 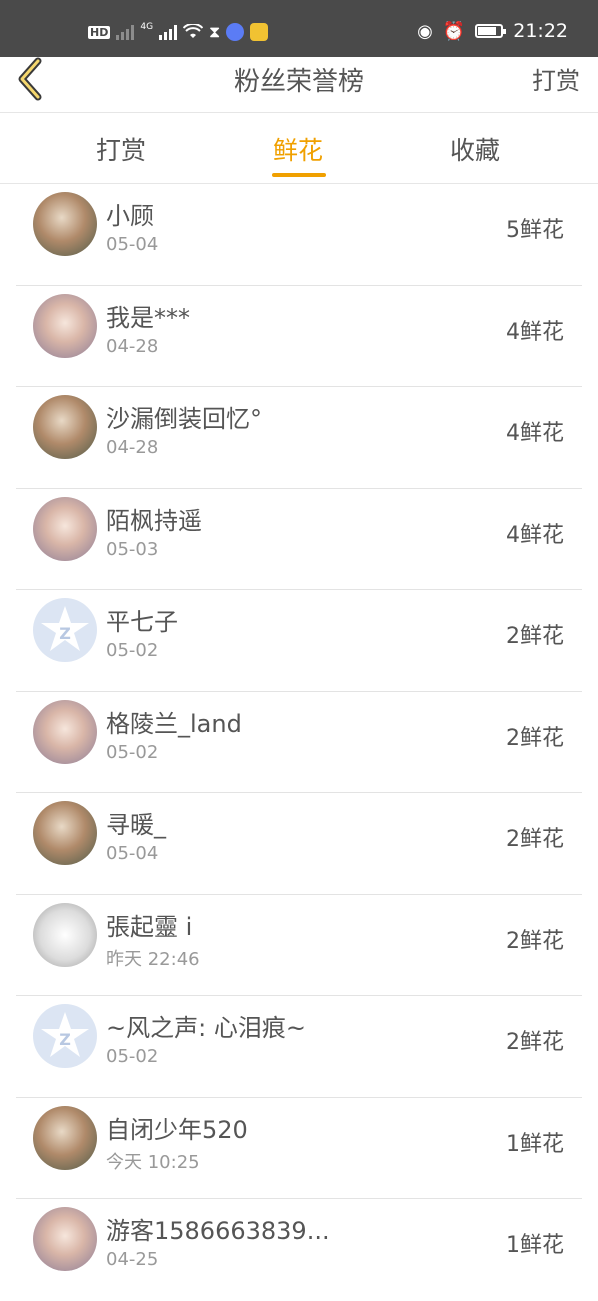 I want to click on tab-bar: 打赏 鲜花 收藏, so click(x=299, y=148).